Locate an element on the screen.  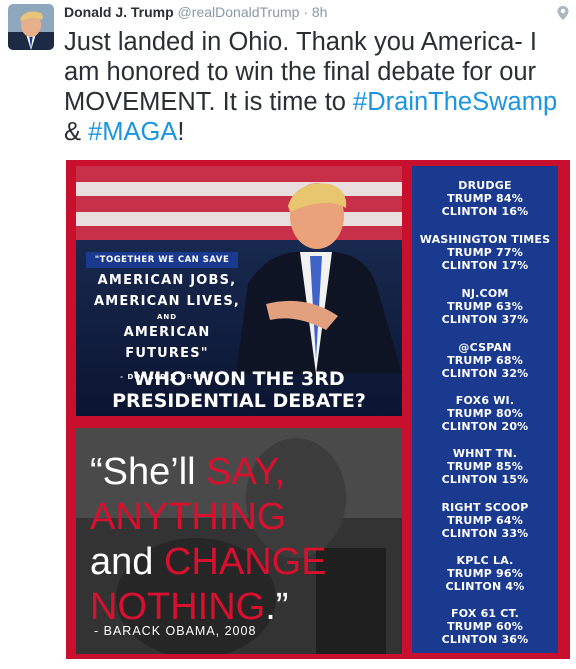
poll-source: WASHINGTON TIMES is located at coordinates (485, 239).